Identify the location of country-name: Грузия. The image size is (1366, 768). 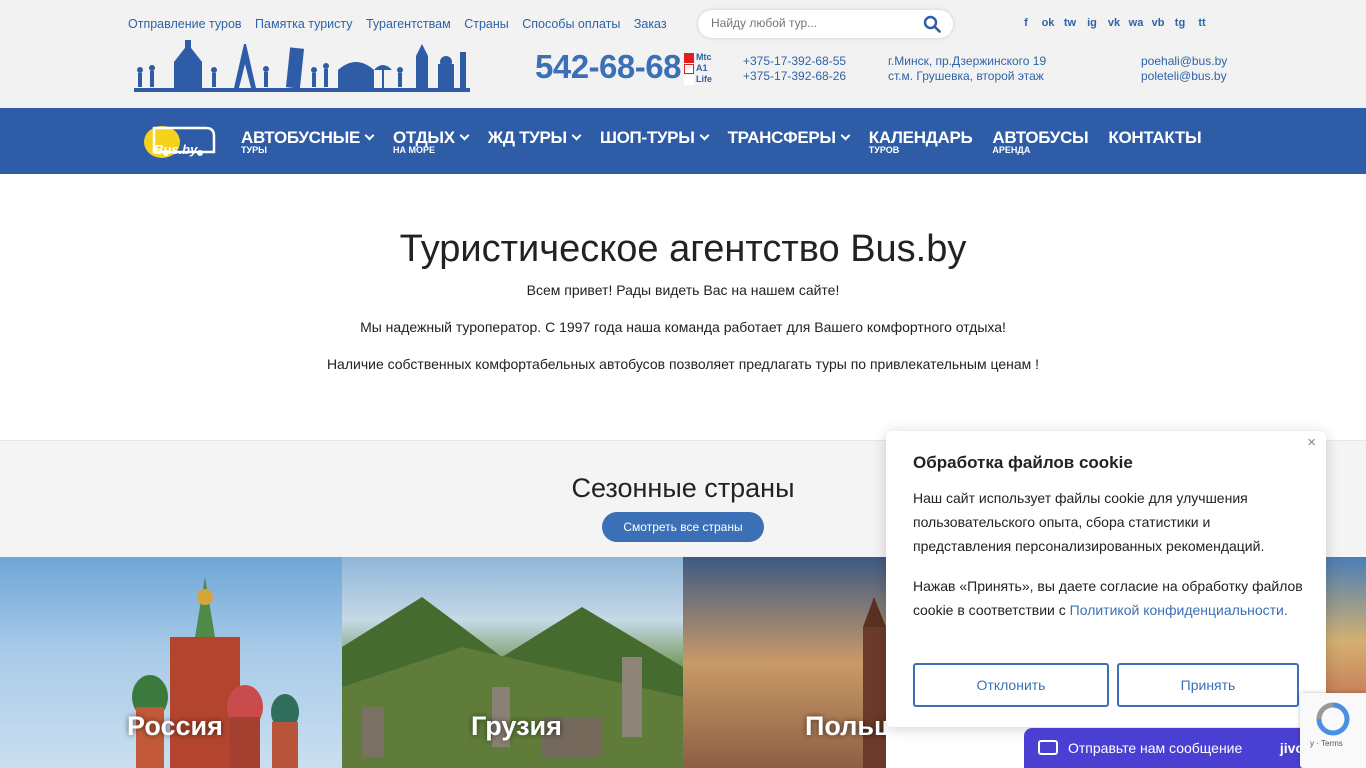
(516, 726).